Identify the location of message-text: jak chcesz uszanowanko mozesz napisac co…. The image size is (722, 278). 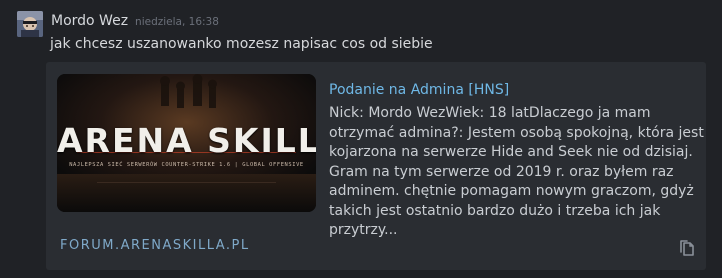
(241, 44).